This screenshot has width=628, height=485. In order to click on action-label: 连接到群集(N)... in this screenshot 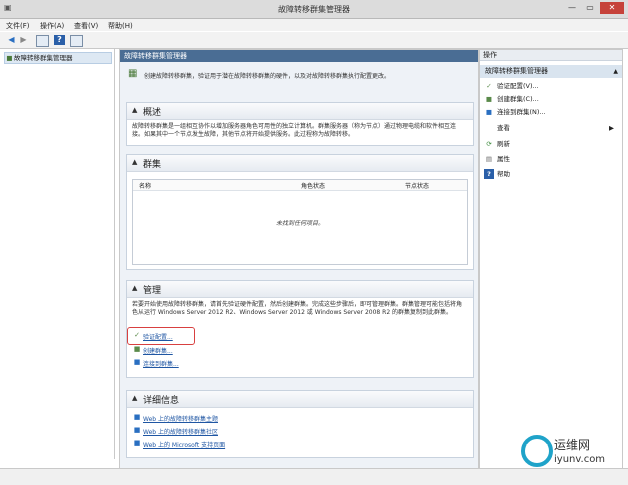, I will do `click(521, 112)`.